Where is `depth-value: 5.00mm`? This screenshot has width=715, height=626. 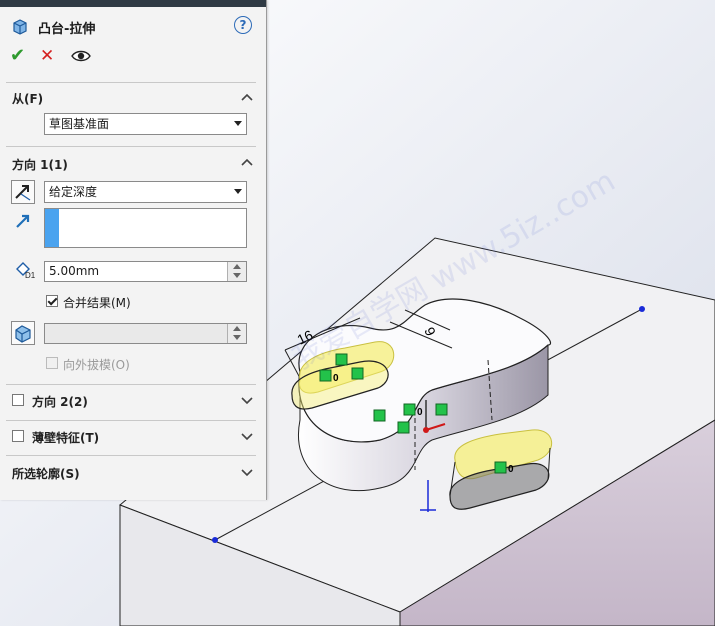 depth-value: 5.00mm is located at coordinates (74, 271).